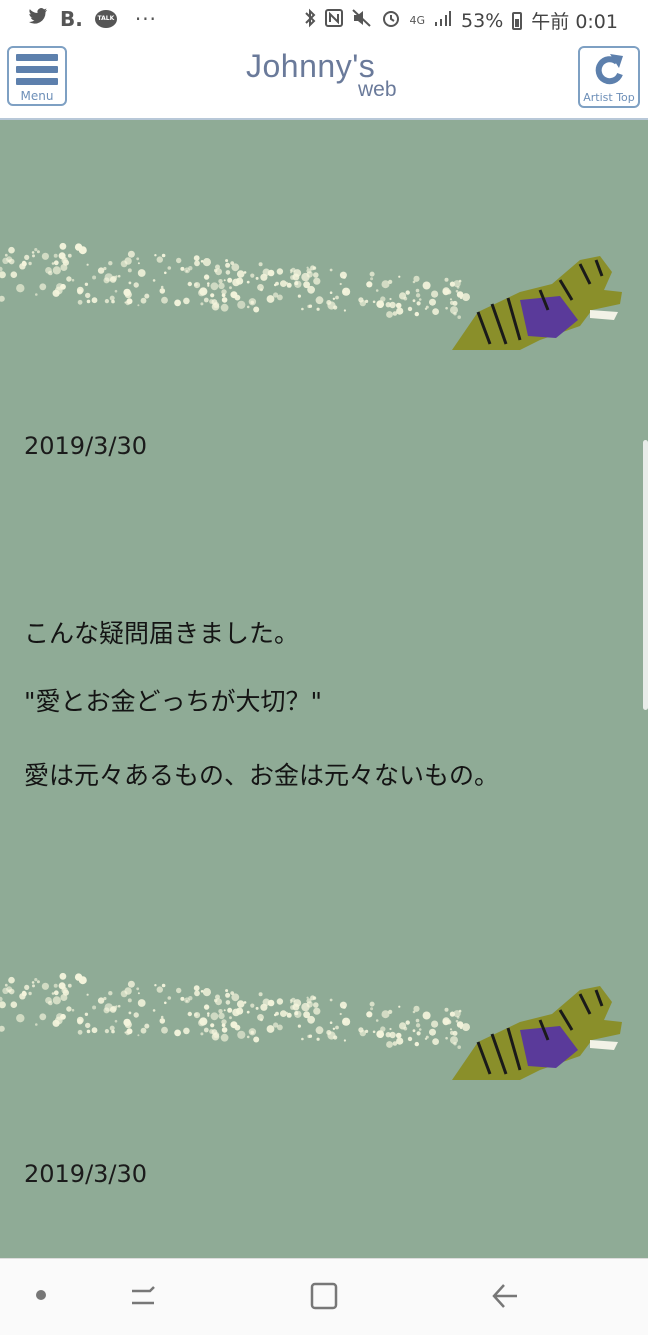 The image size is (648, 1335). Describe the element at coordinates (333, 20) in the screenshot. I see `nfc-icon` at that location.